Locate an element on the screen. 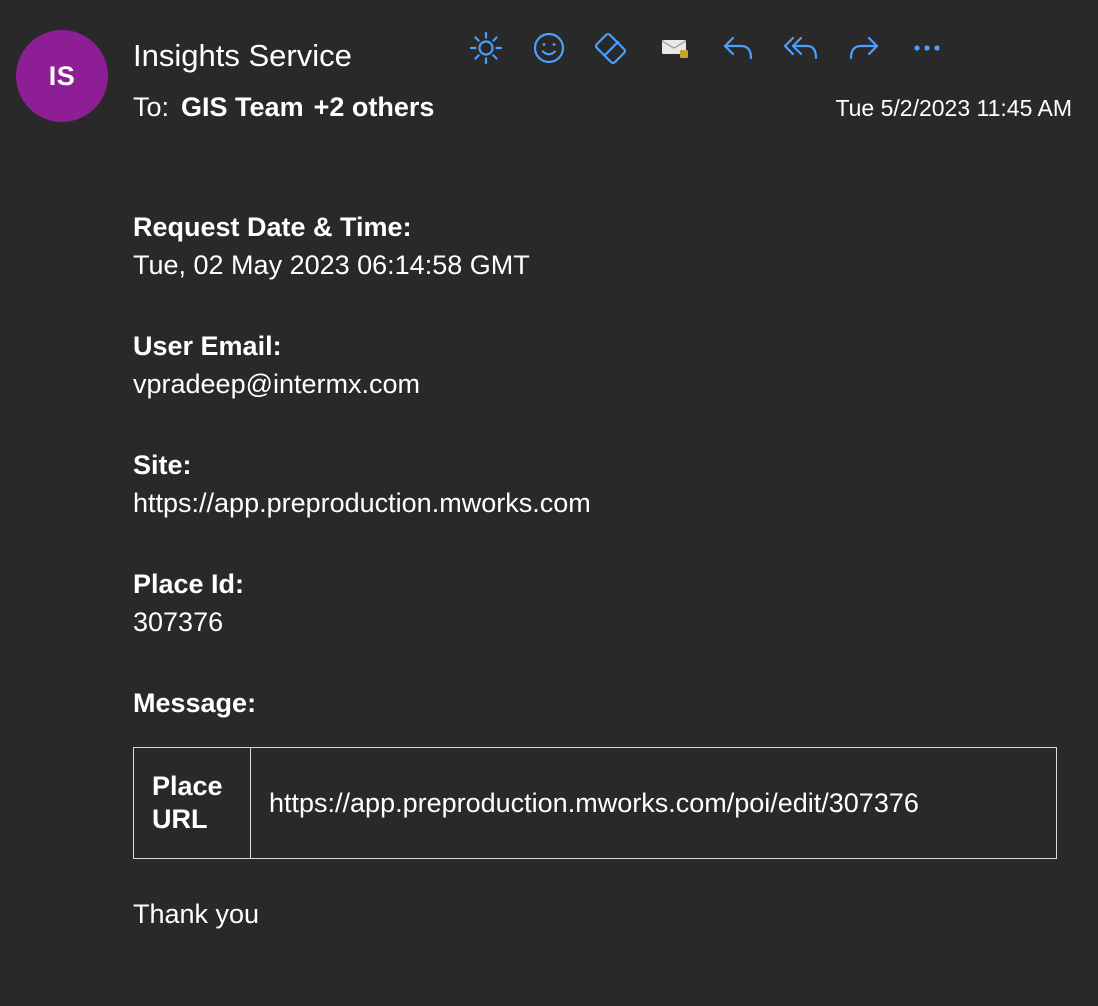 This screenshot has width=1098, height=1006. field-value: 307376 is located at coordinates (178, 622).